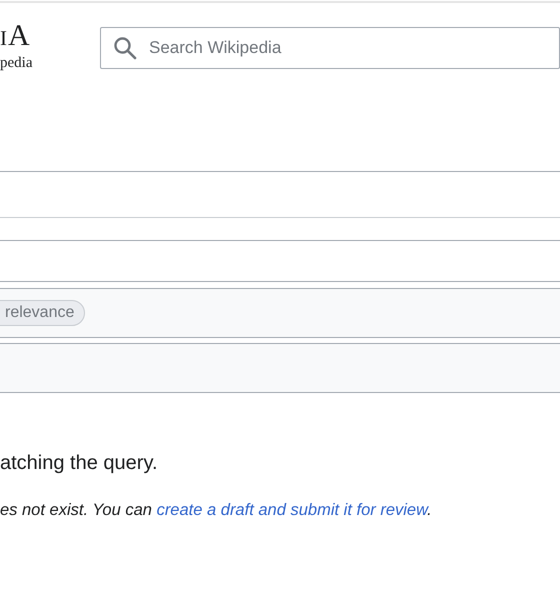 The height and width of the screenshot is (600, 560). Describe the element at coordinates (43, 313) in the screenshot. I see `sort-chip: relevance` at that location.